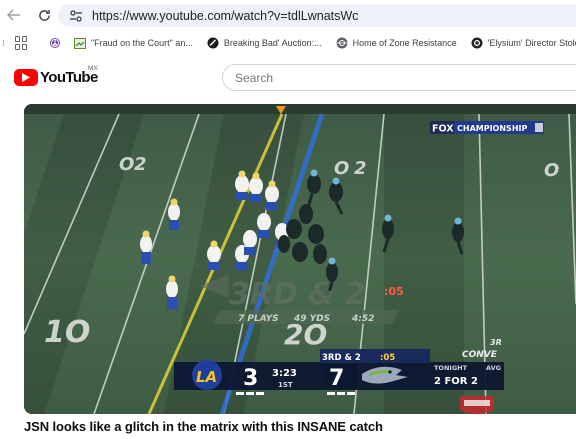 This screenshot has height=439, width=576. What do you see at coordinates (394, 291) in the screenshot?
I see `play-clock-overlay: :05` at bounding box center [394, 291].